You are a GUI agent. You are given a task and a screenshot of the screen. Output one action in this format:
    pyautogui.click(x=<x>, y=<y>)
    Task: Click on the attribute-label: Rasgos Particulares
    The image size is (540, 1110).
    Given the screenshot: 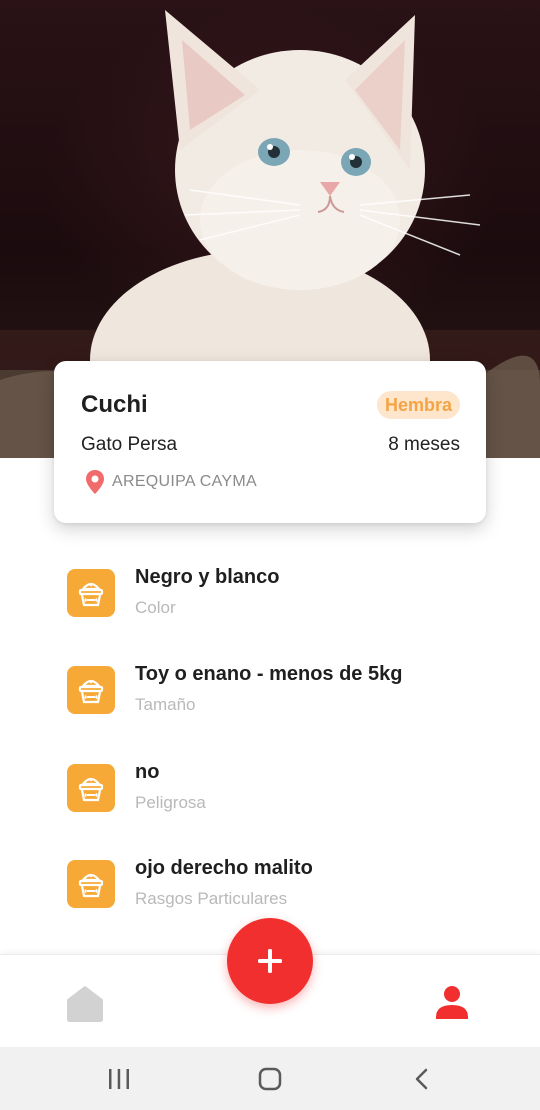 What is the action you would take?
    pyautogui.click(x=211, y=898)
    